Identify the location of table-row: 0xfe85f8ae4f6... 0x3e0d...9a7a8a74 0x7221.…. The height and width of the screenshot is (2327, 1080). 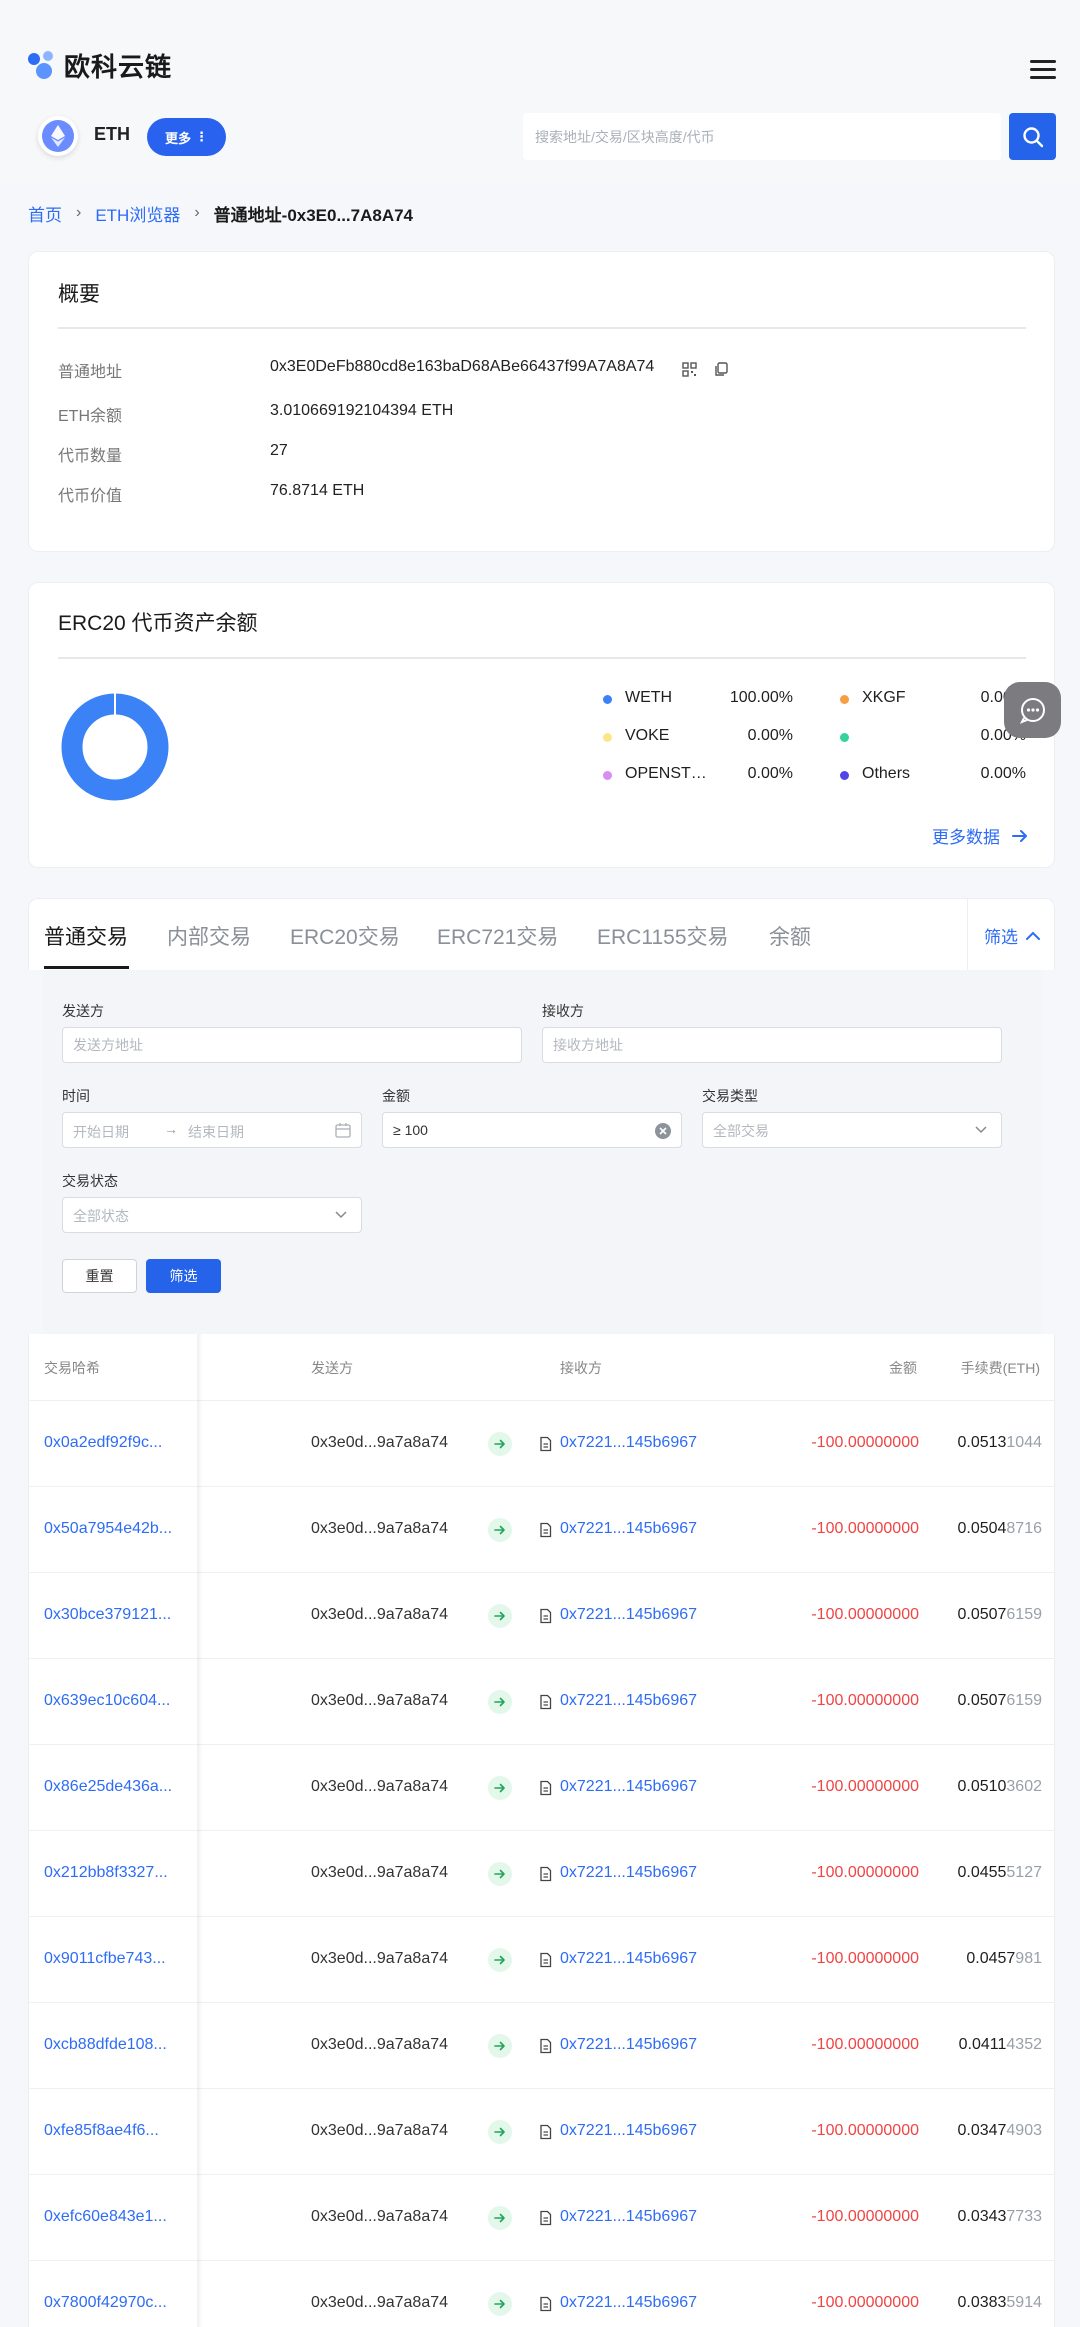
(541, 2131).